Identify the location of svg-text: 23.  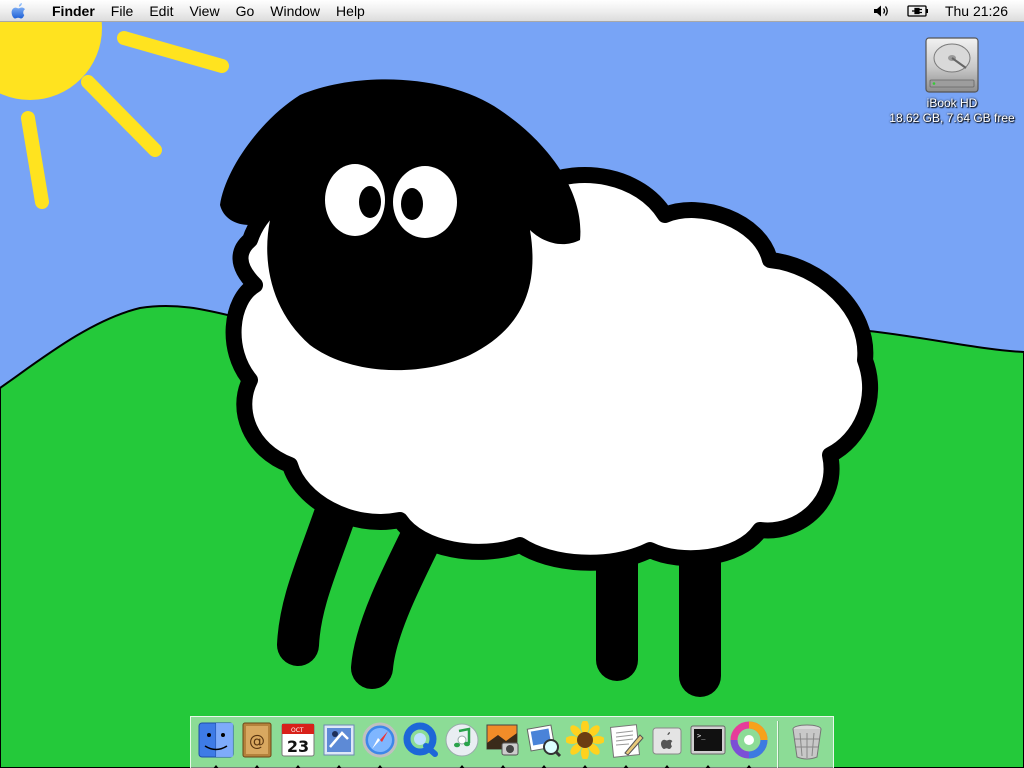
(297, 746).